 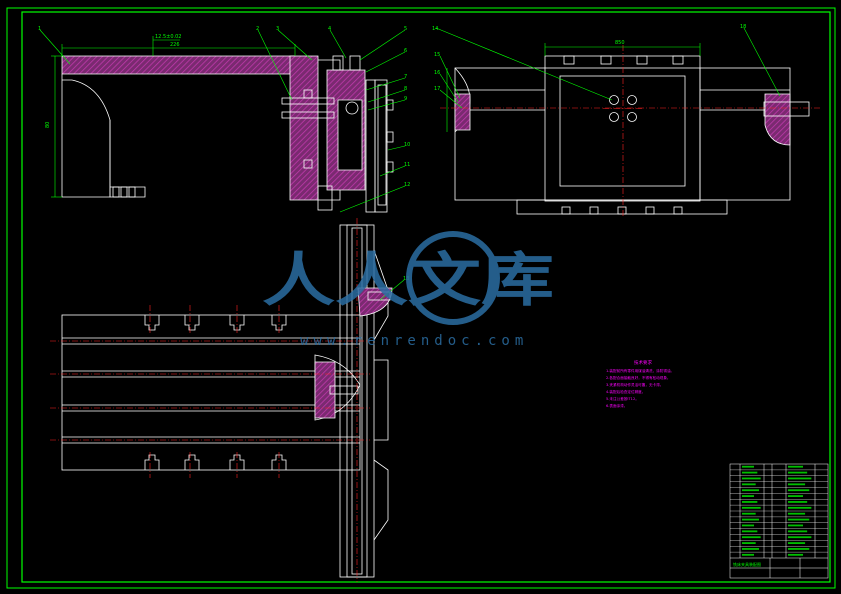 What do you see at coordinates (620, 43) in the screenshot?
I see `dim-width-right: 850` at bounding box center [620, 43].